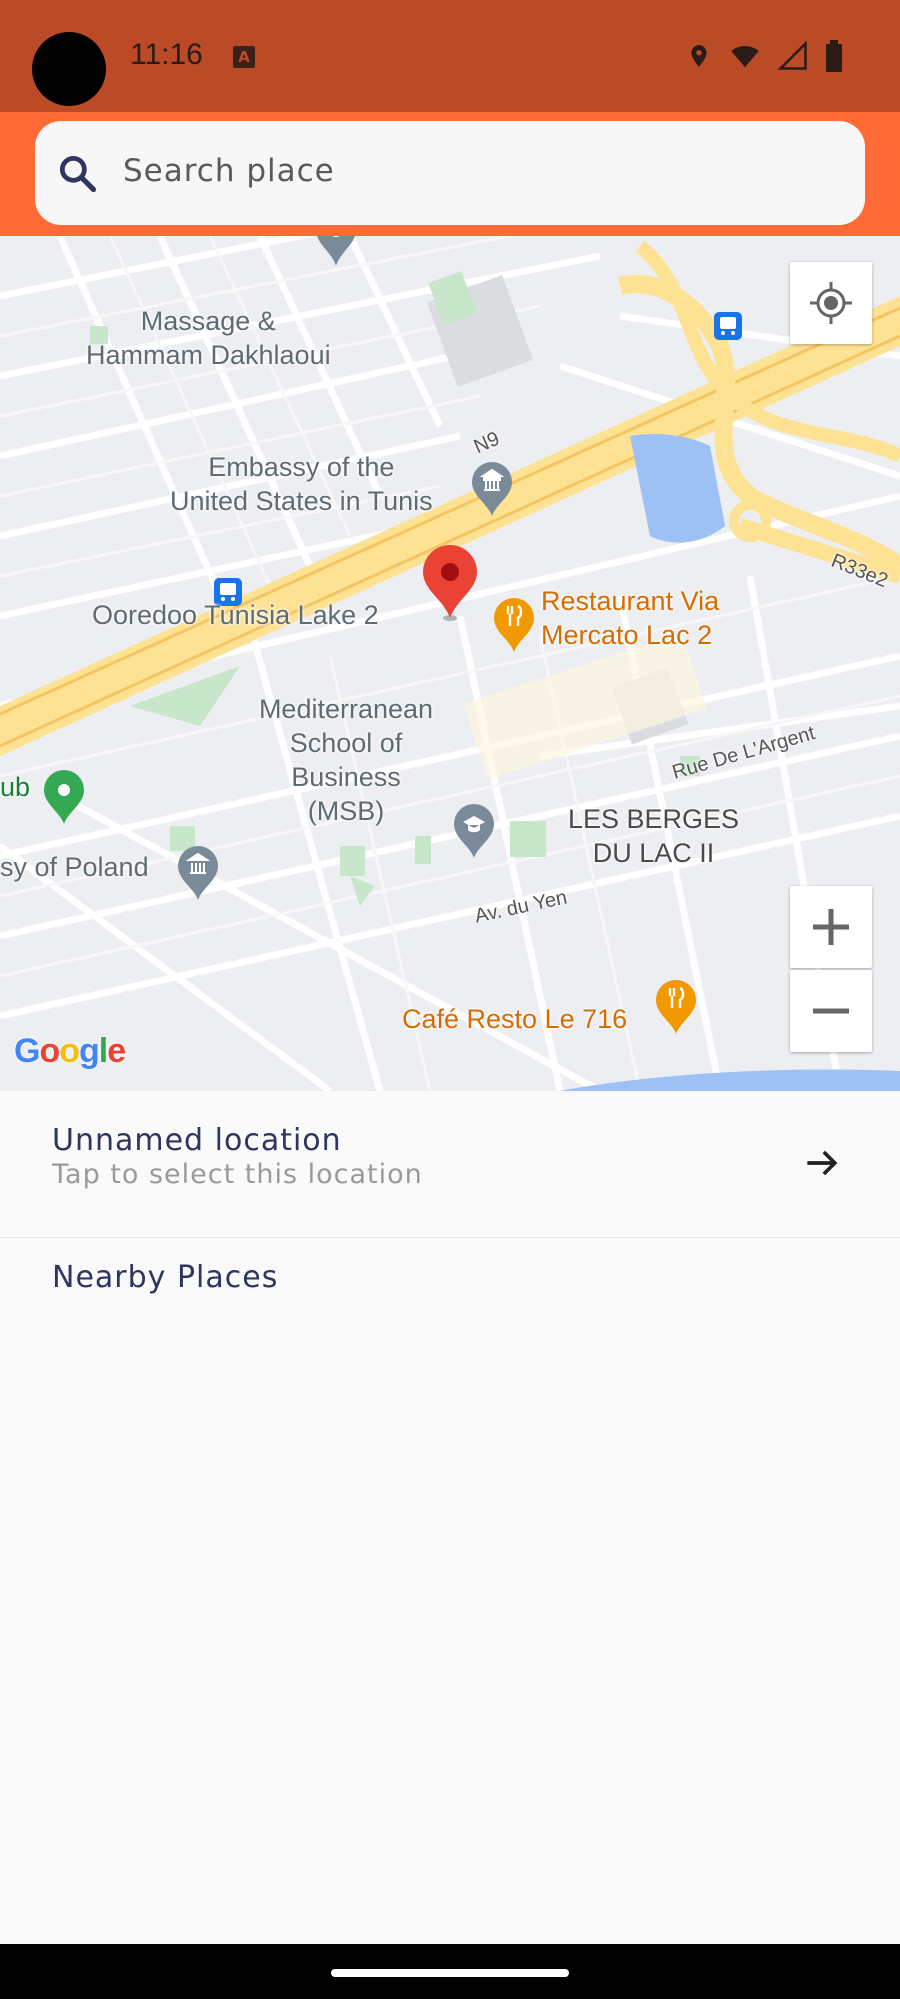 This screenshot has height=1999, width=900. What do you see at coordinates (450, 173) in the screenshot?
I see `search-input: Search place` at bounding box center [450, 173].